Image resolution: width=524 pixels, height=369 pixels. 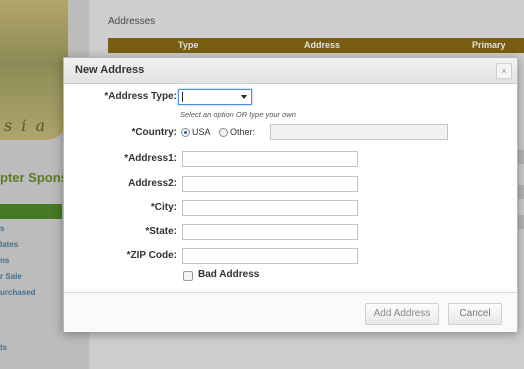 I want to click on bad-address-label: Bad Address, so click(x=228, y=274).